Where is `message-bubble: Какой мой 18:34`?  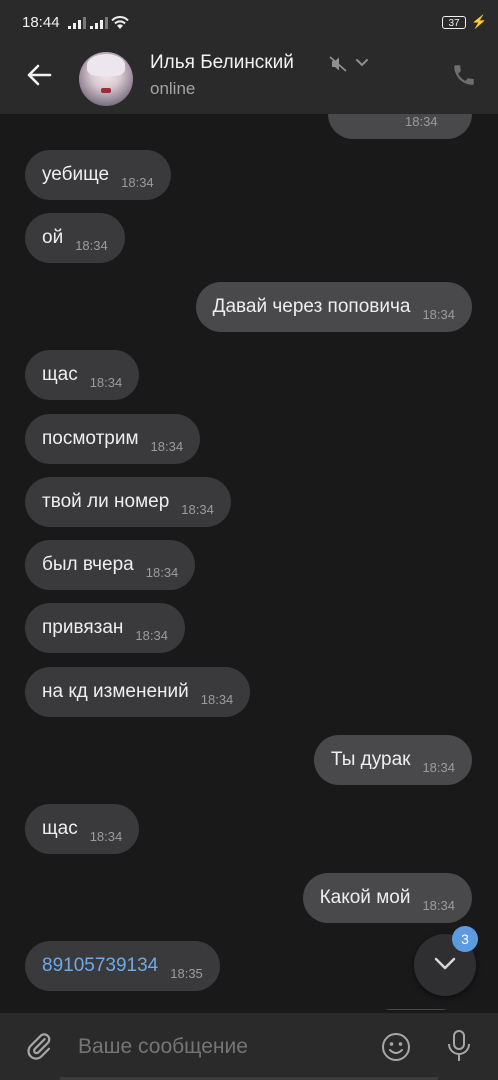 message-bubble: Какой мой 18:34 is located at coordinates (387, 898).